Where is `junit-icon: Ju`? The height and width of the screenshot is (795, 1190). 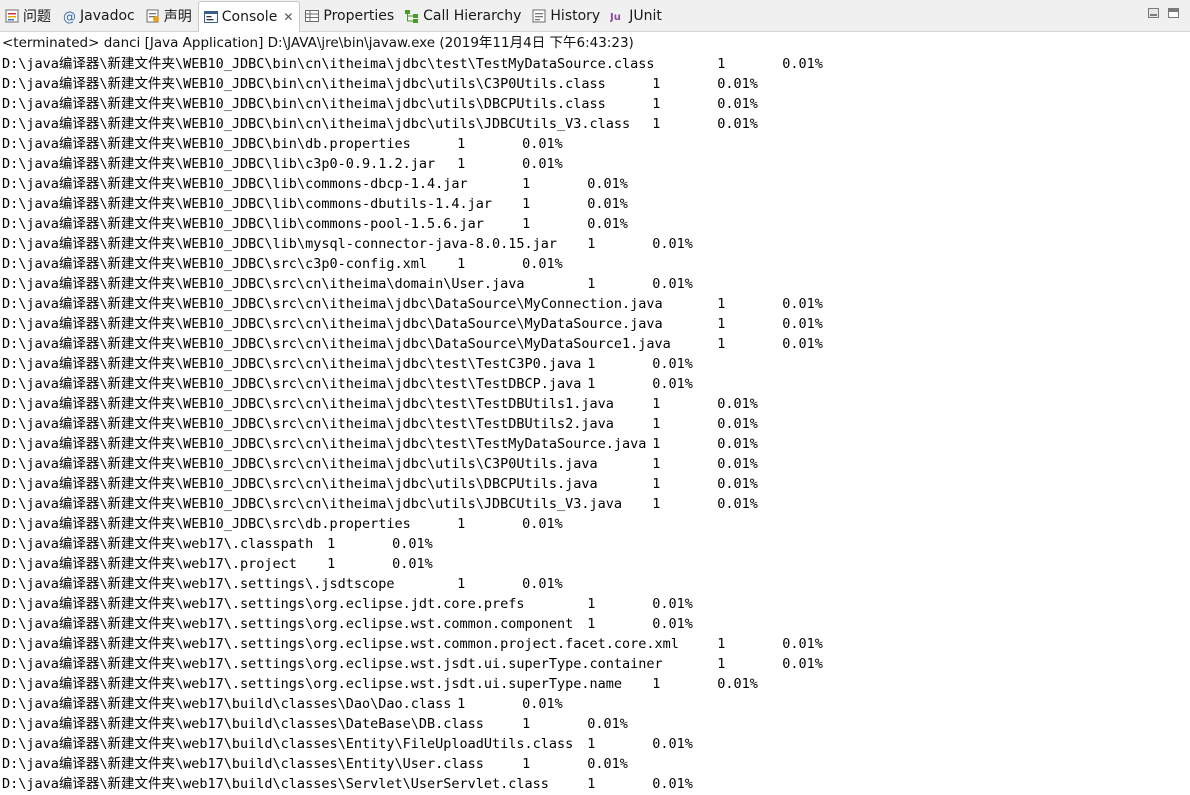
junit-icon: Ju is located at coordinates (618, 16).